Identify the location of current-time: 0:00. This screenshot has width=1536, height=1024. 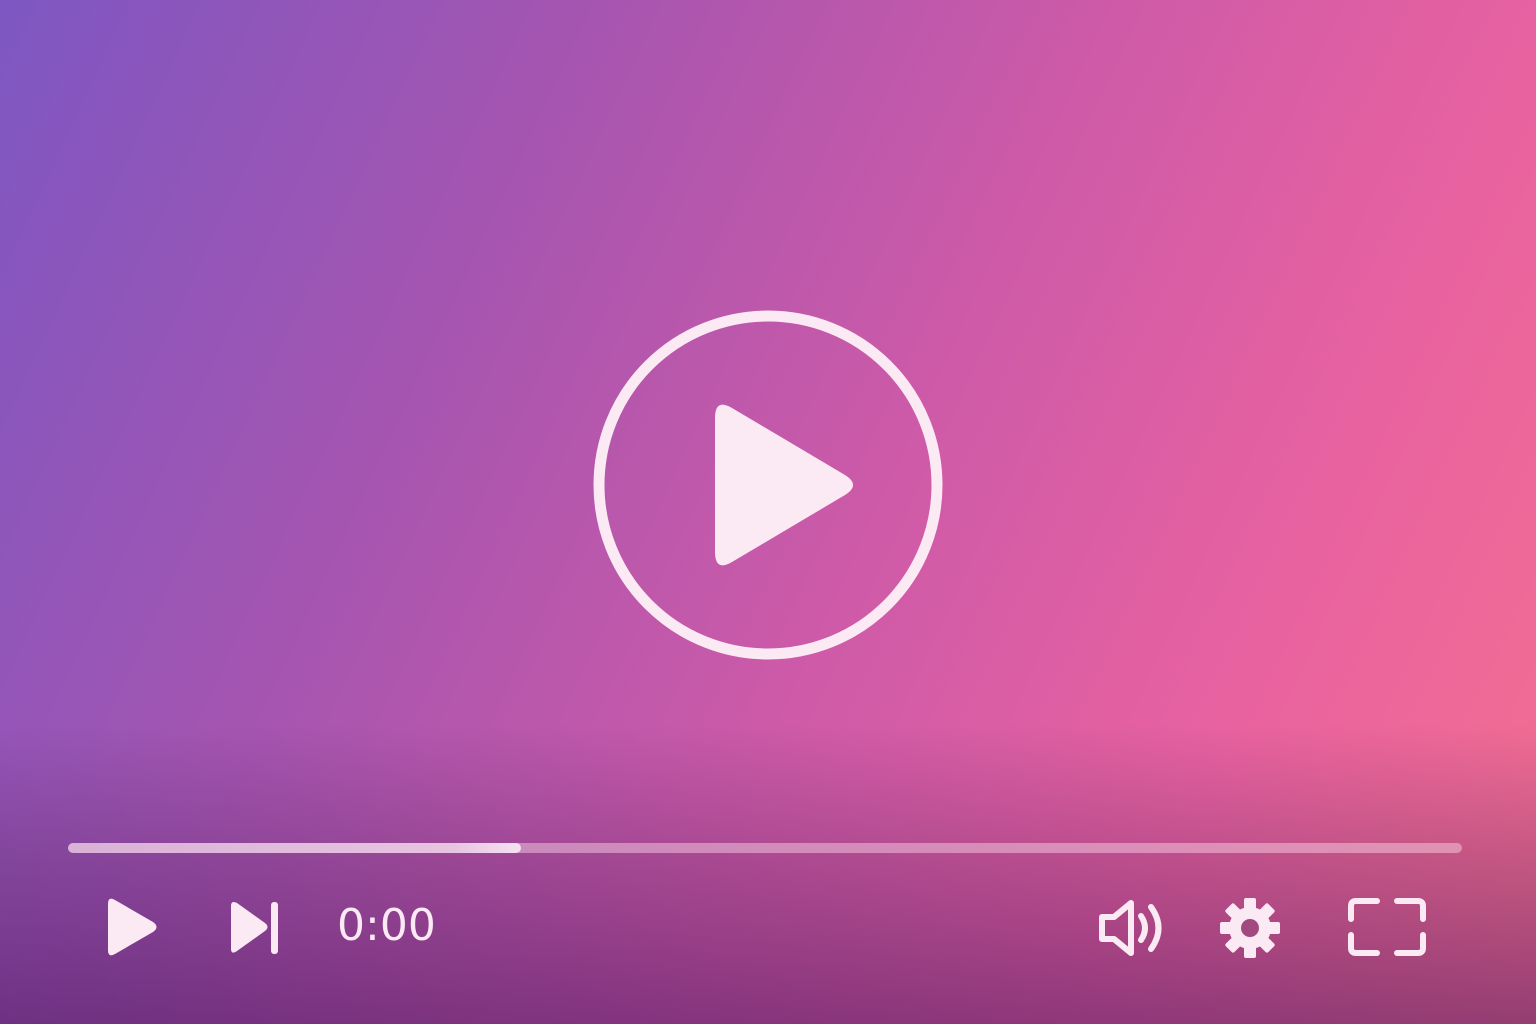
(386, 925).